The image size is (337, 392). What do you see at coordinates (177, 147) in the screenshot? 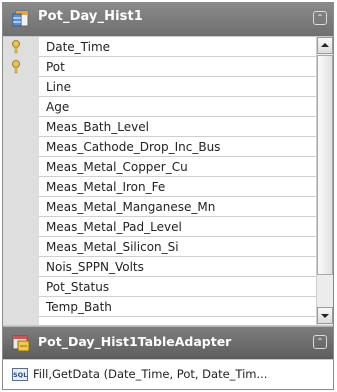
I see `column-row: Meas_Cathode_Drop_Inc_Bus` at bounding box center [177, 147].